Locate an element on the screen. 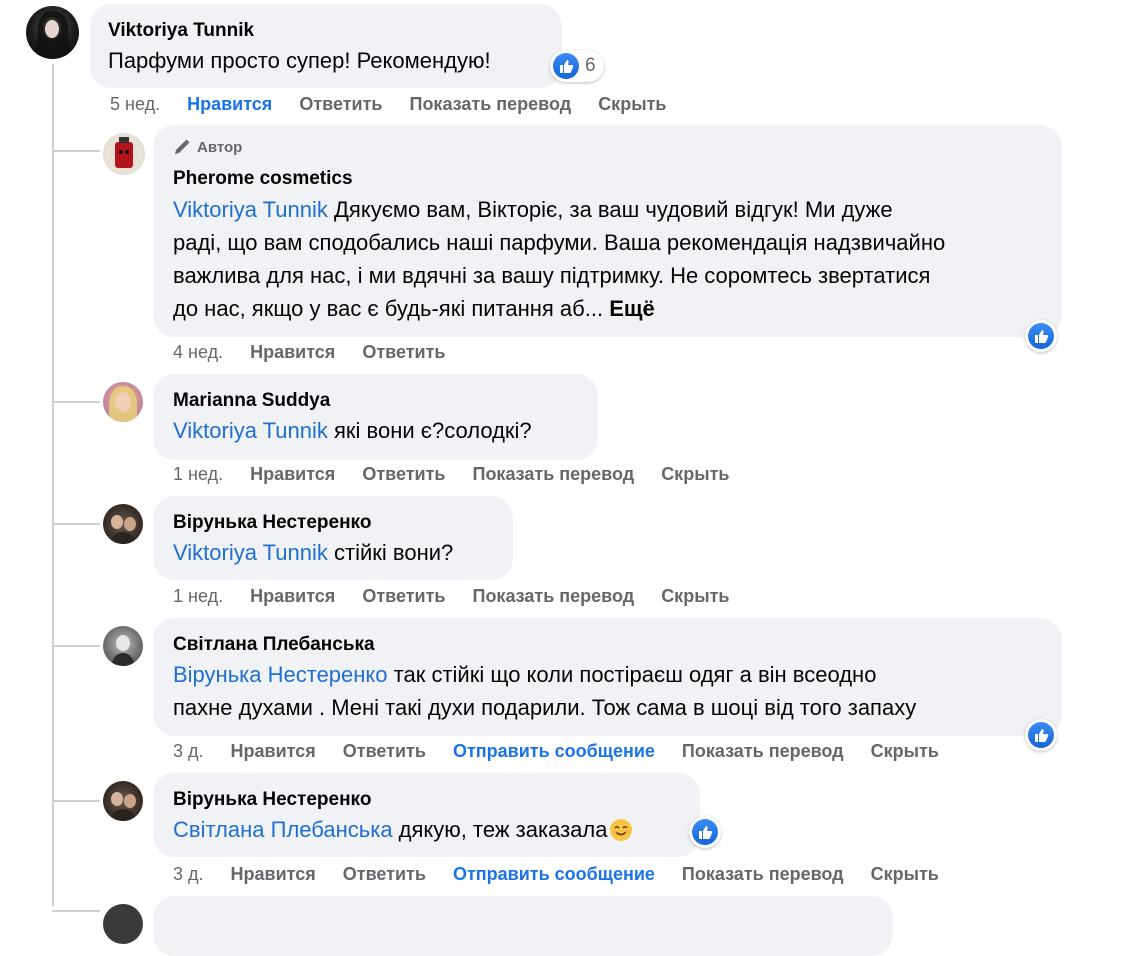 This screenshot has width=1135, height=956. avatar-logo is located at coordinates (124, 152).